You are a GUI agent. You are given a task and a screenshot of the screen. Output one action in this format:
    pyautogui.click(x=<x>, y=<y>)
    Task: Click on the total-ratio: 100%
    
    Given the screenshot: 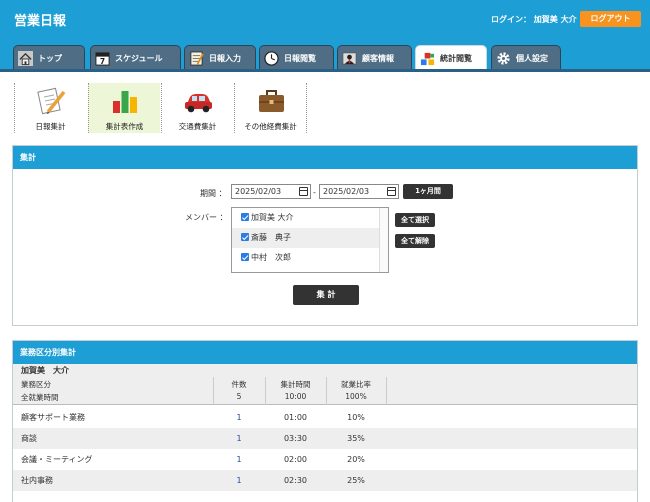 What is the action you would take?
    pyautogui.click(x=356, y=396)
    